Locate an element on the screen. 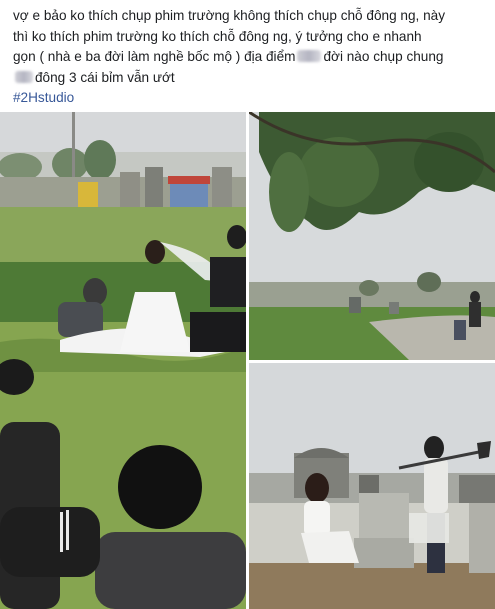 This screenshot has height=609, width=495. redacted-word is located at coordinates (24, 76).